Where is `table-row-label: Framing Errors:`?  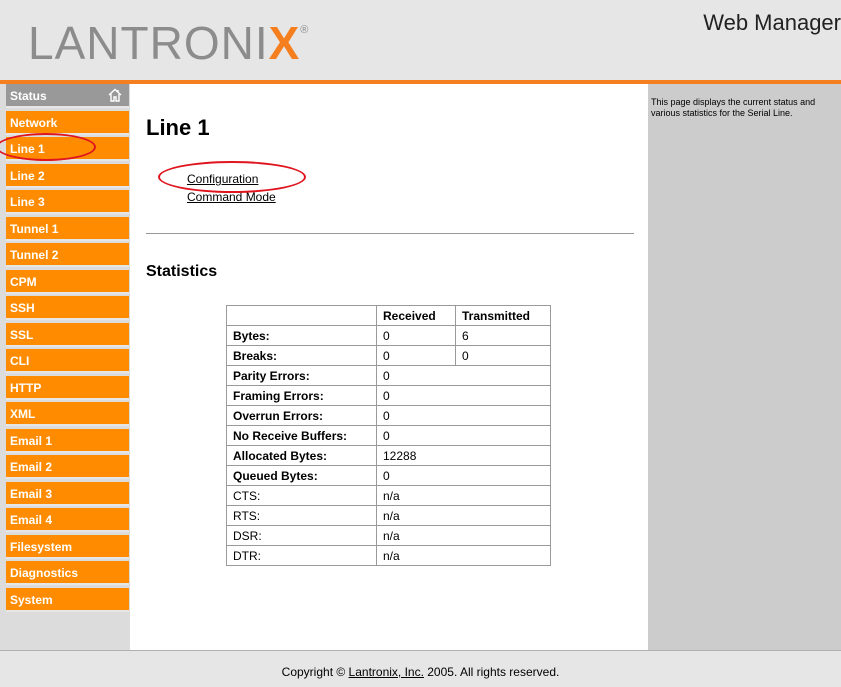
table-row-label: Framing Errors: is located at coordinates (301, 395).